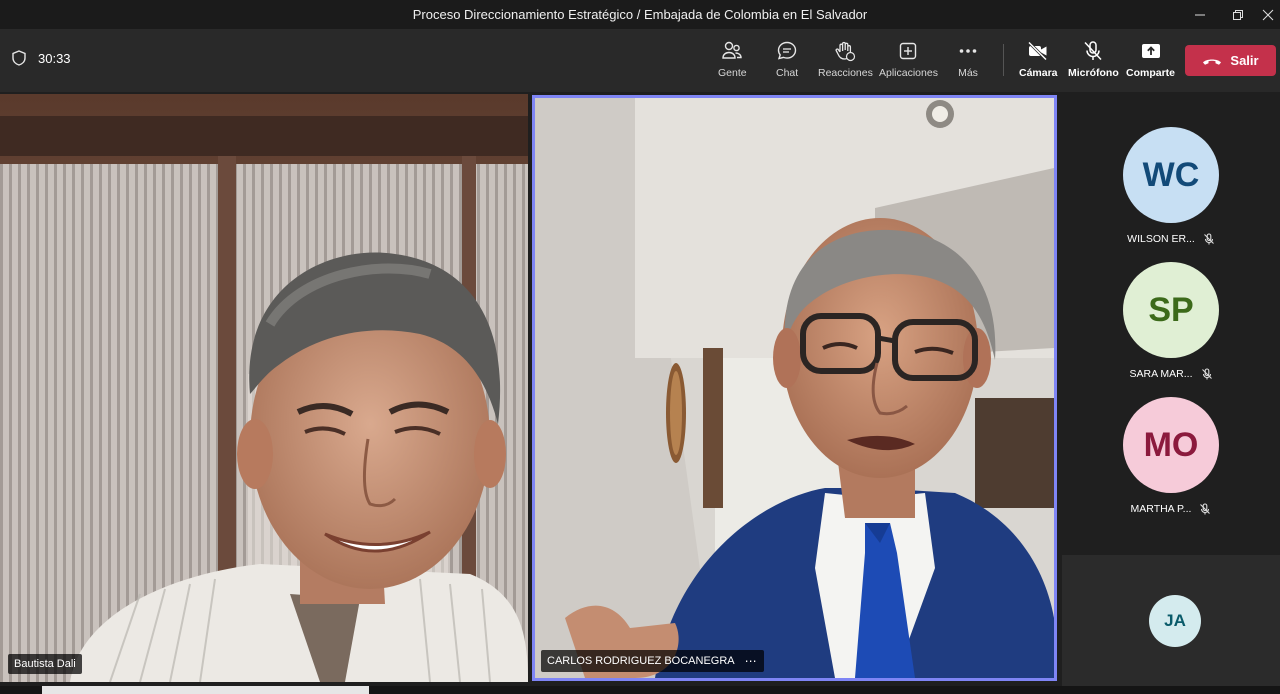  Describe the element at coordinates (787, 73) in the screenshot. I see `chat-label: Chat` at that location.